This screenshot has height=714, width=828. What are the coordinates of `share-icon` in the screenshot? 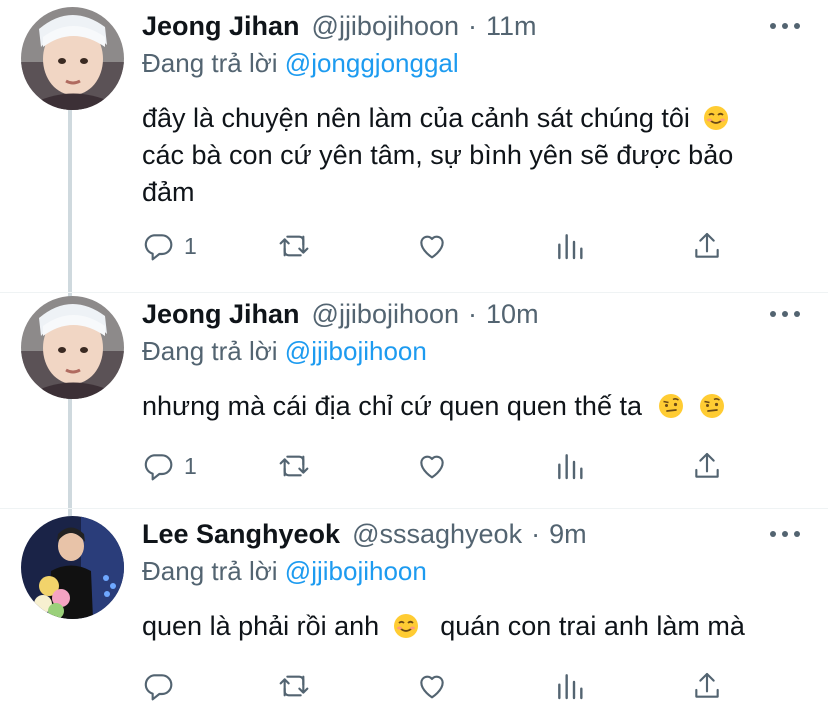 It's located at (707, 685).